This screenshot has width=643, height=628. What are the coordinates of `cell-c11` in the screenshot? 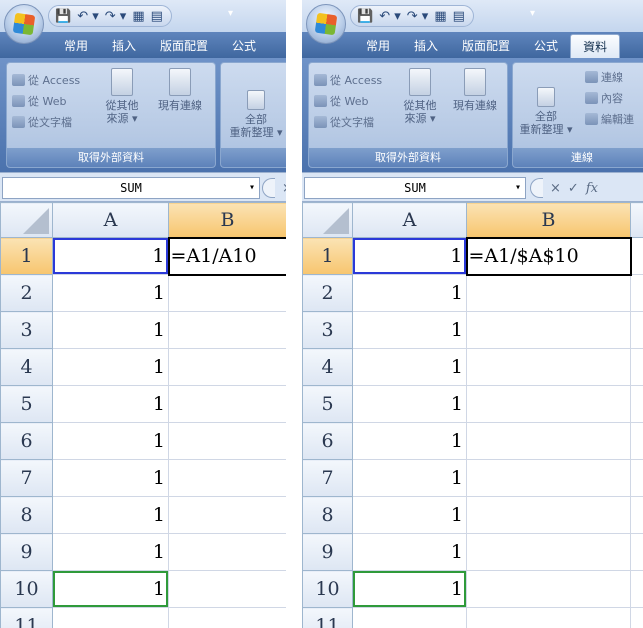 It's located at (636, 617).